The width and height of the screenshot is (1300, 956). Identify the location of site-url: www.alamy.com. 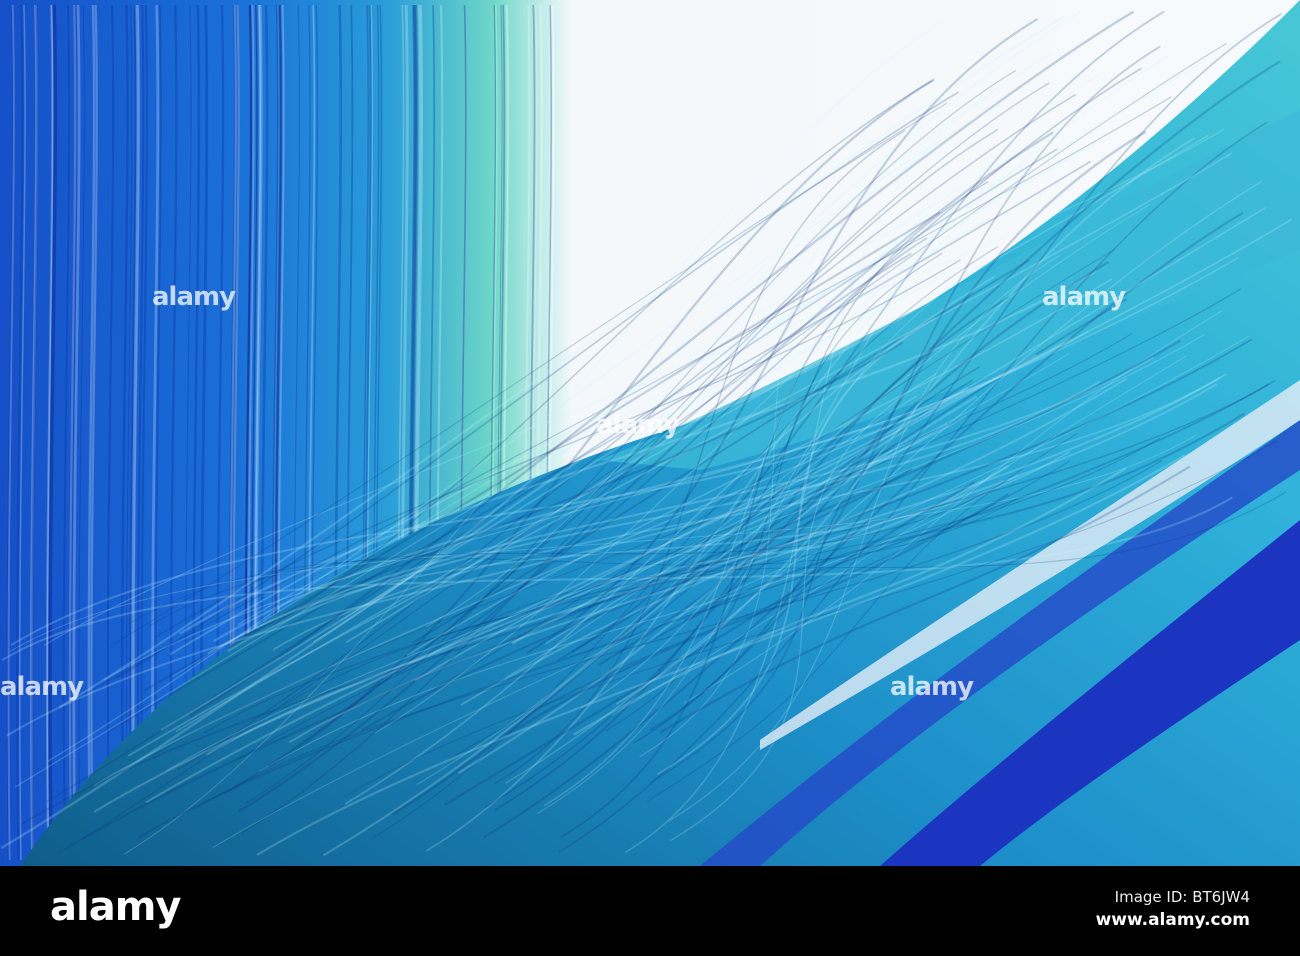
(1172, 920).